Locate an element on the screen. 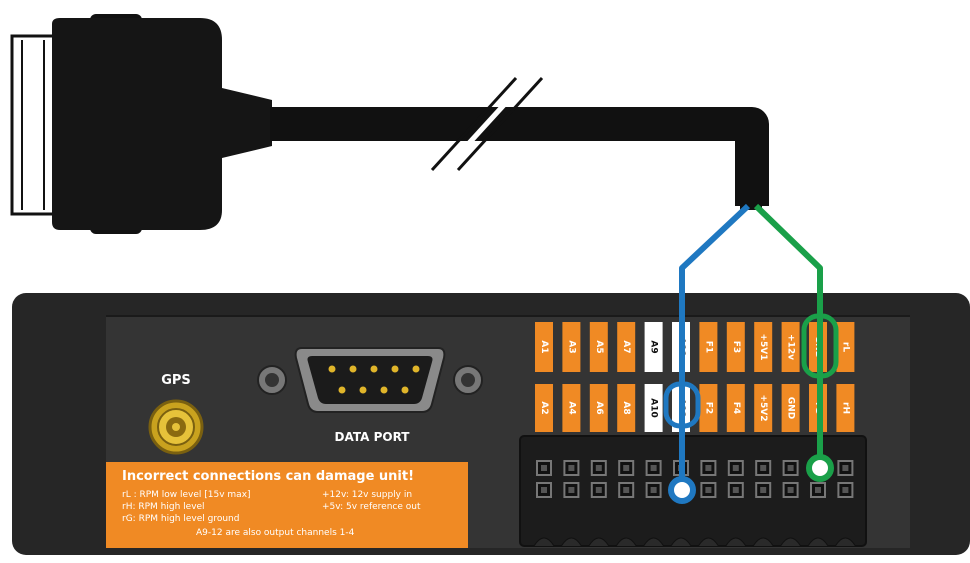 This screenshot has width=970, height=563. pin-label-text: +5V2 is located at coordinates (763, 407).